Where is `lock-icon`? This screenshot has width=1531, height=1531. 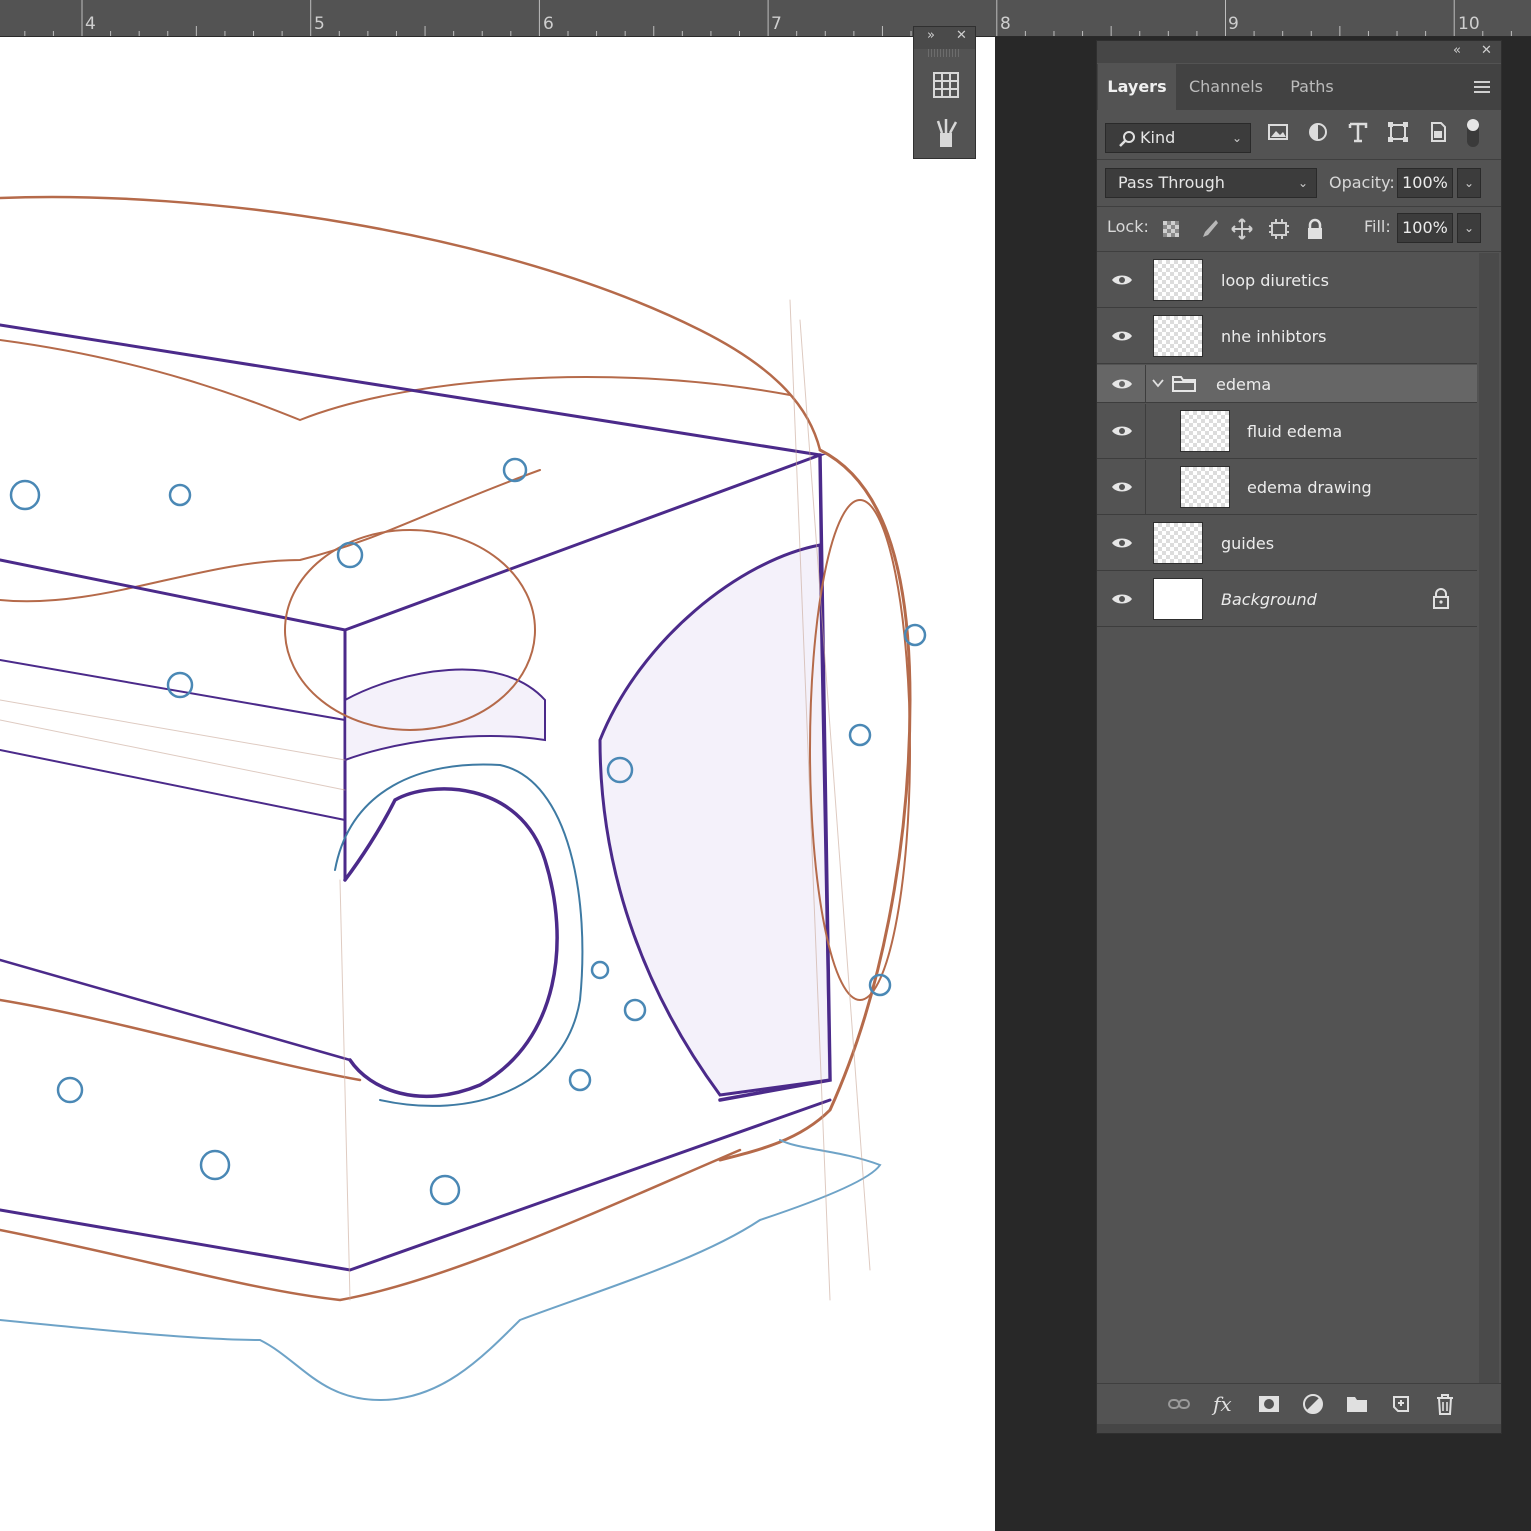
lock-icon is located at coordinates (1441, 598).